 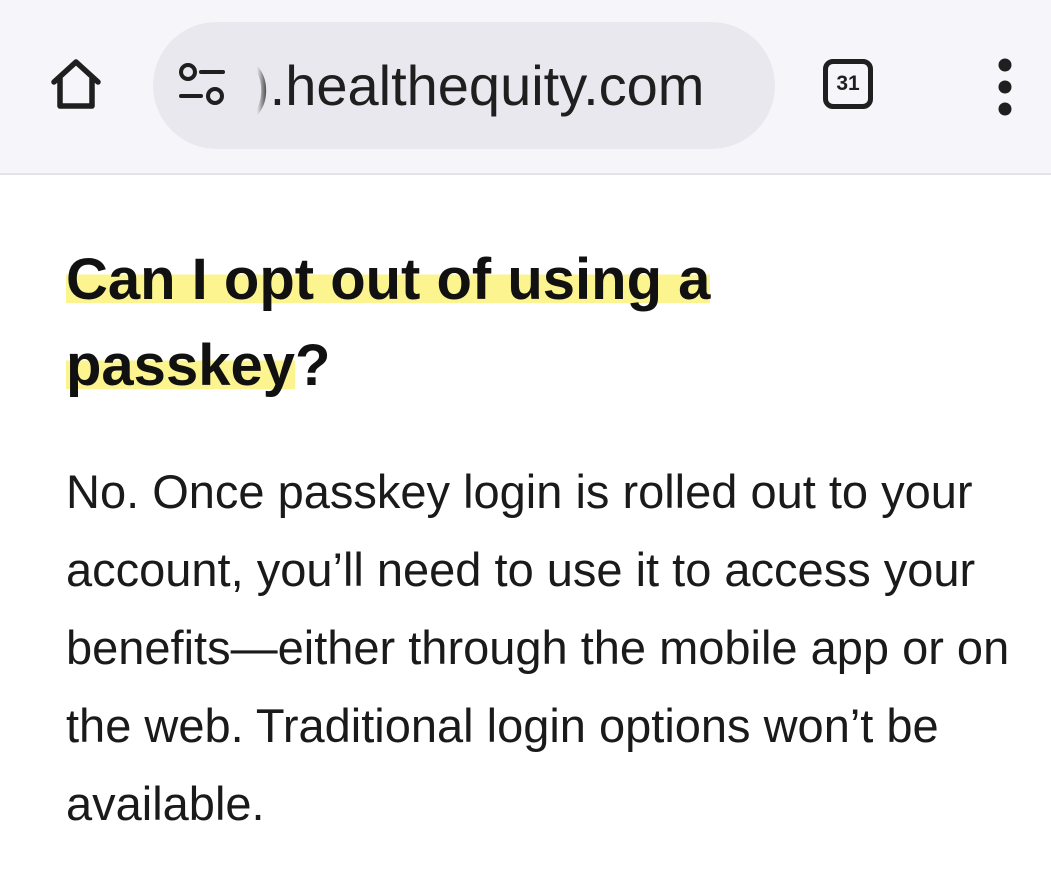 I want to click on home-icon, so click(x=76, y=86).